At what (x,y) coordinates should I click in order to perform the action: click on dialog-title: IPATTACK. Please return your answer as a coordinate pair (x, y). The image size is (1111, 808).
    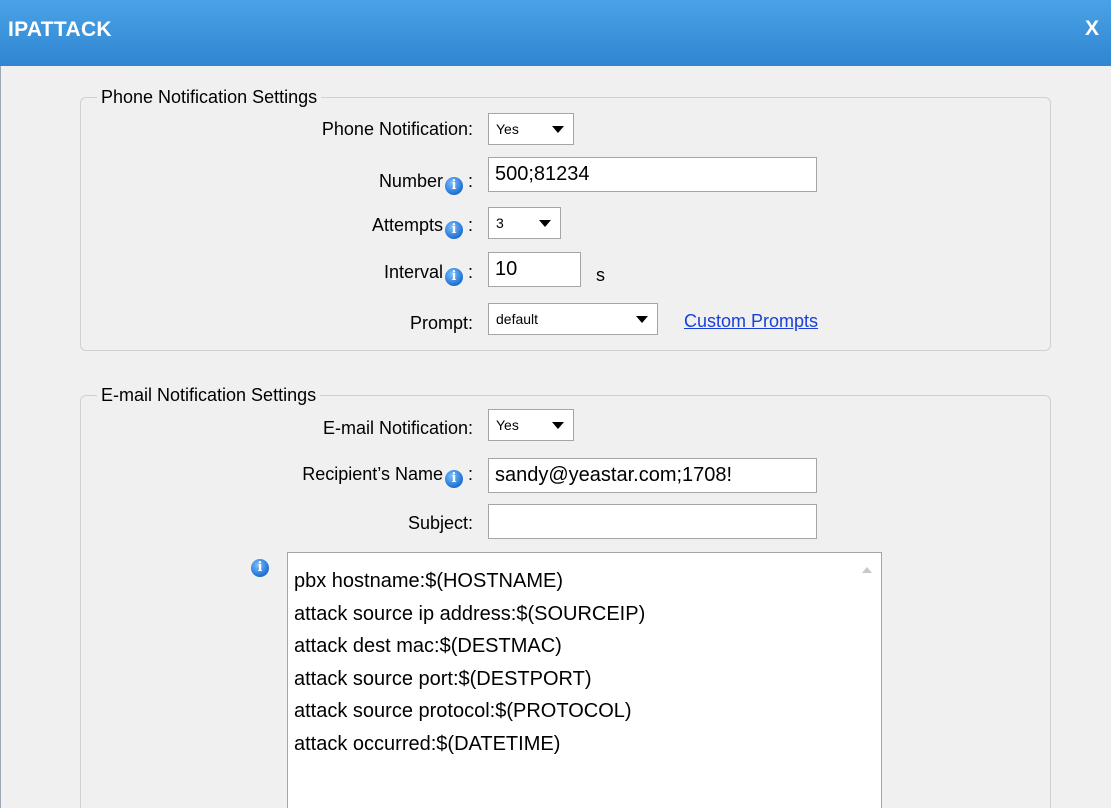
    Looking at the image, I should click on (60, 29).